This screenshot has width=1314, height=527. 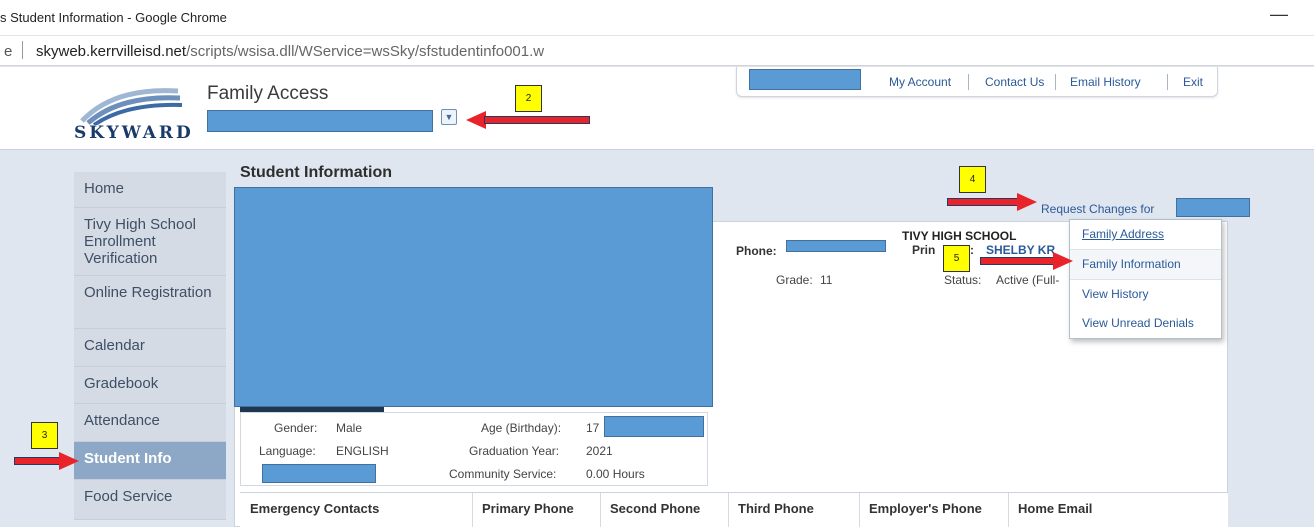 What do you see at coordinates (268, 93) in the screenshot?
I see `app-title: Family Access` at bounding box center [268, 93].